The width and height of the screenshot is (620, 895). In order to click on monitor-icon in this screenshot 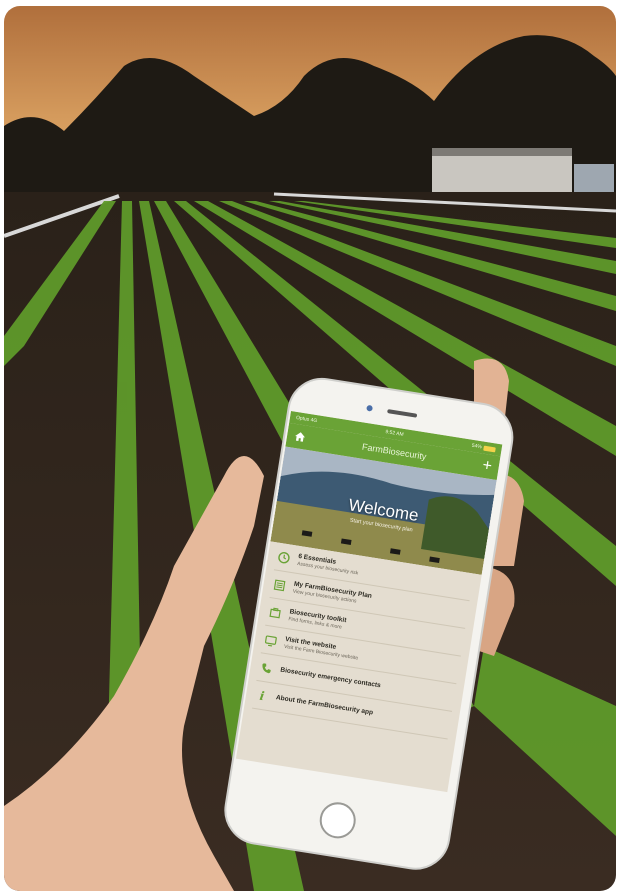, I will do `click(271, 640)`.